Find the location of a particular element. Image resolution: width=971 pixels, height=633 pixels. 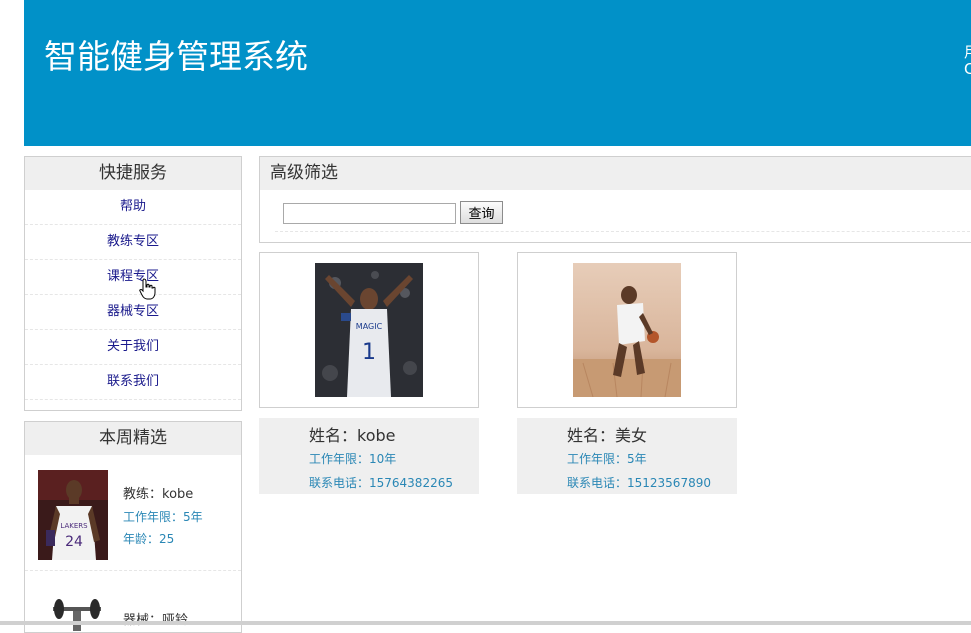

hand-cursor-icon is located at coordinates (148, 289).